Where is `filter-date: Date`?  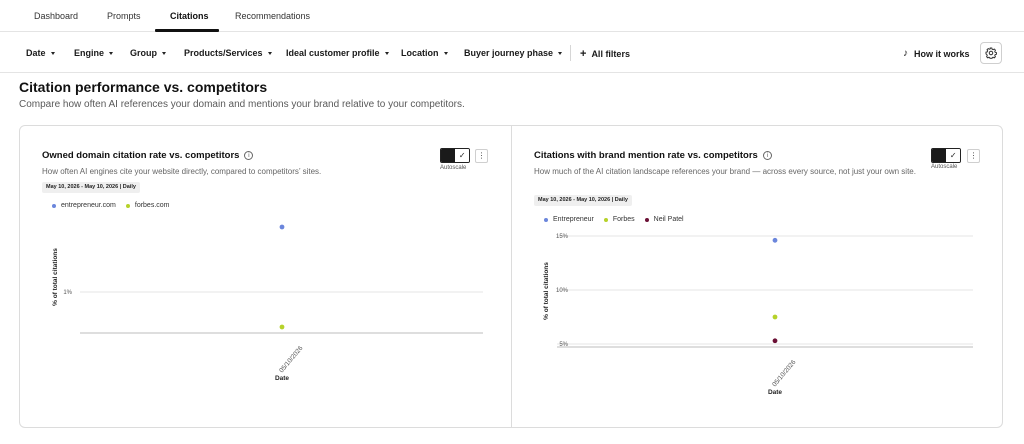 filter-date: Date is located at coordinates (40, 53).